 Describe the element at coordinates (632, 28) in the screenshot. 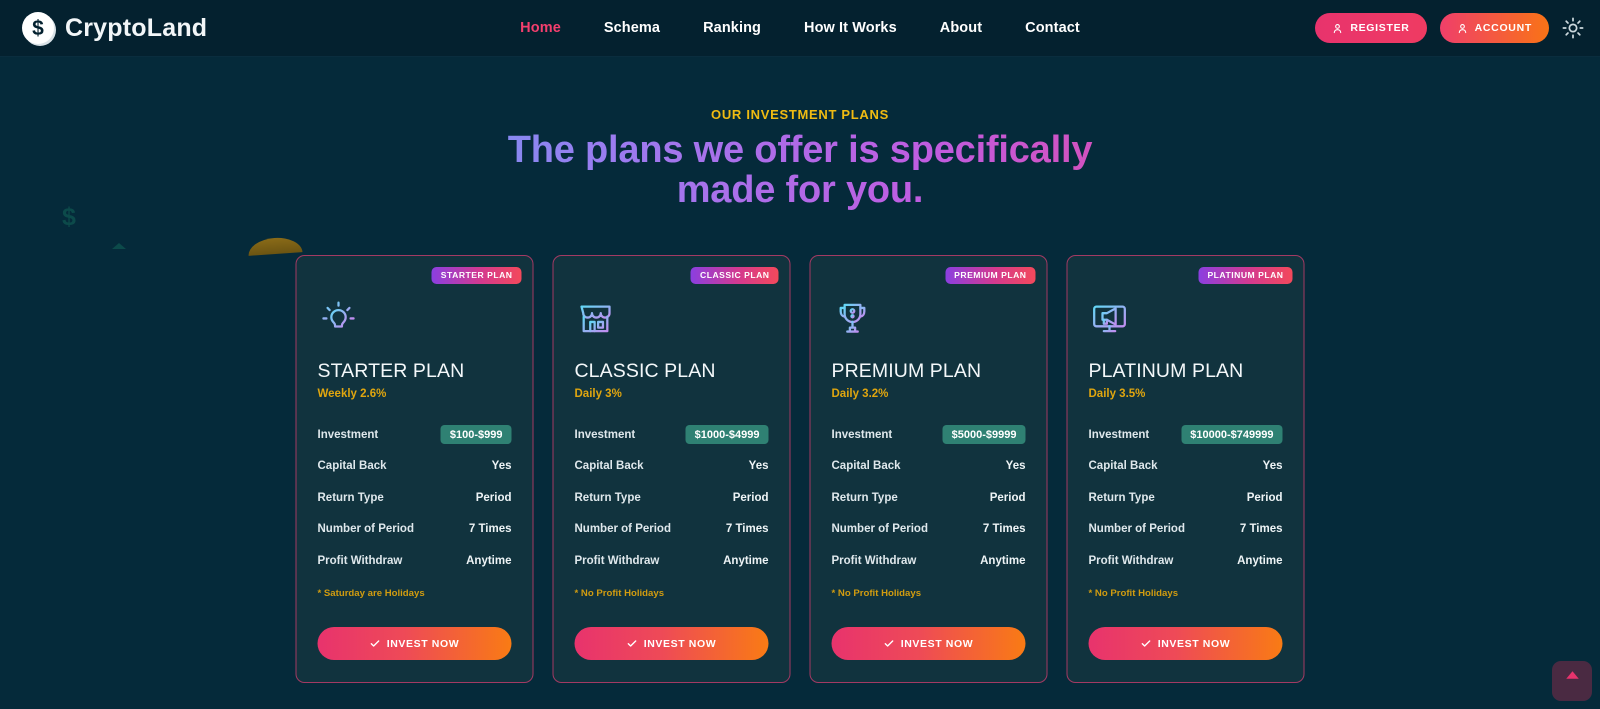

I see `nav-item-schema: Schema` at that location.